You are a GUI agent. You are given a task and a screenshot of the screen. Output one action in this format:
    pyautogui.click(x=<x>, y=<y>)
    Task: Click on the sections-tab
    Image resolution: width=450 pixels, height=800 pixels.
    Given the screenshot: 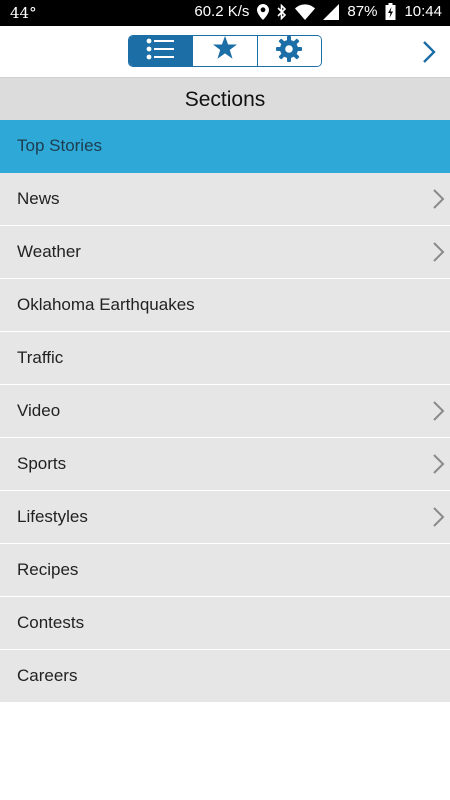 What is the action you would take?
    pyautogui.click(x=161, y=51)
    